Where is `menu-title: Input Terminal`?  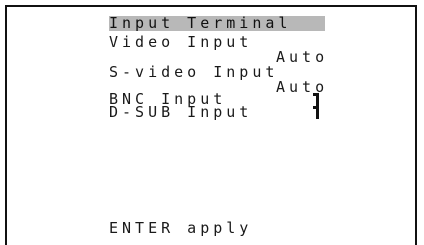 menu-title: Input Terminal is located at coordinates (217, 23).